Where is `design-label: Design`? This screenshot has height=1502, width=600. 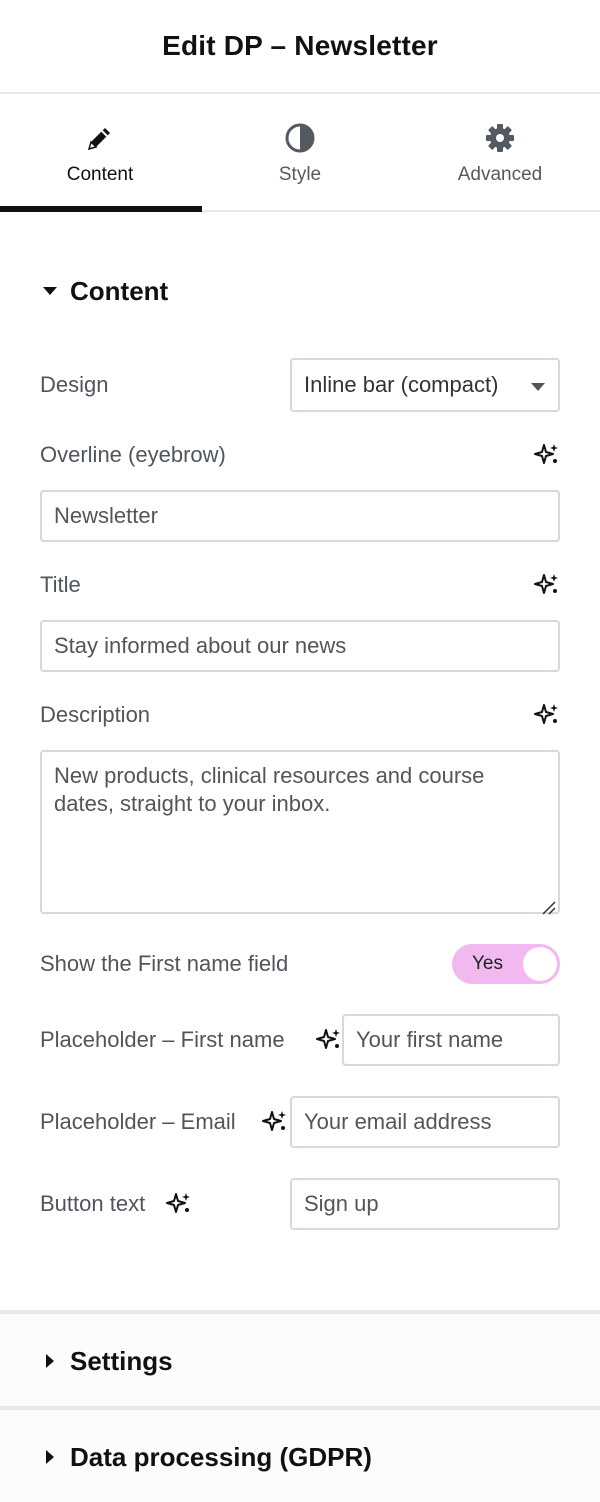
design-label: Design is located at coordinates (74, 384).